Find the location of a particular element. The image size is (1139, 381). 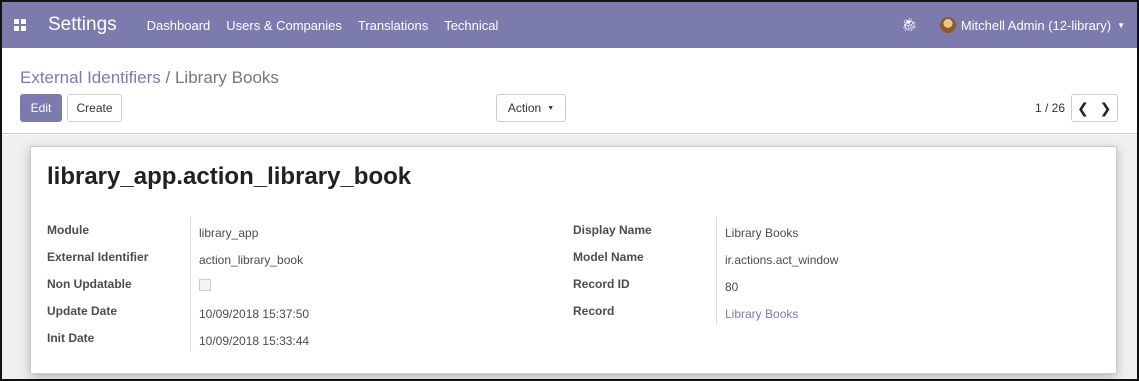

display-name-value: Library Books is located at coordinates (866, 230).